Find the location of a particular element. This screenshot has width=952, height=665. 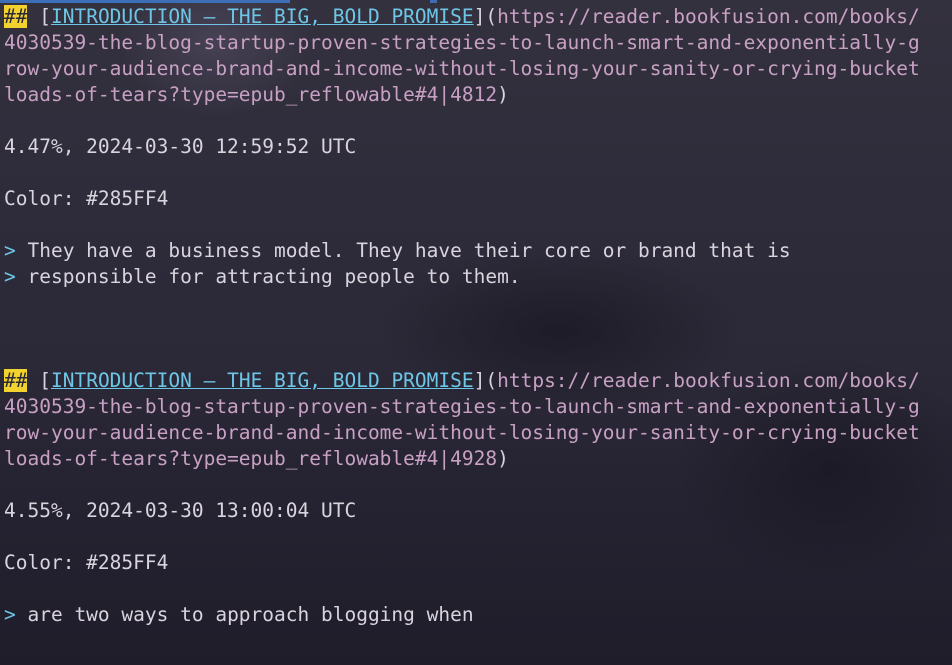

tab-indicator is located at coordinates (145, 1).